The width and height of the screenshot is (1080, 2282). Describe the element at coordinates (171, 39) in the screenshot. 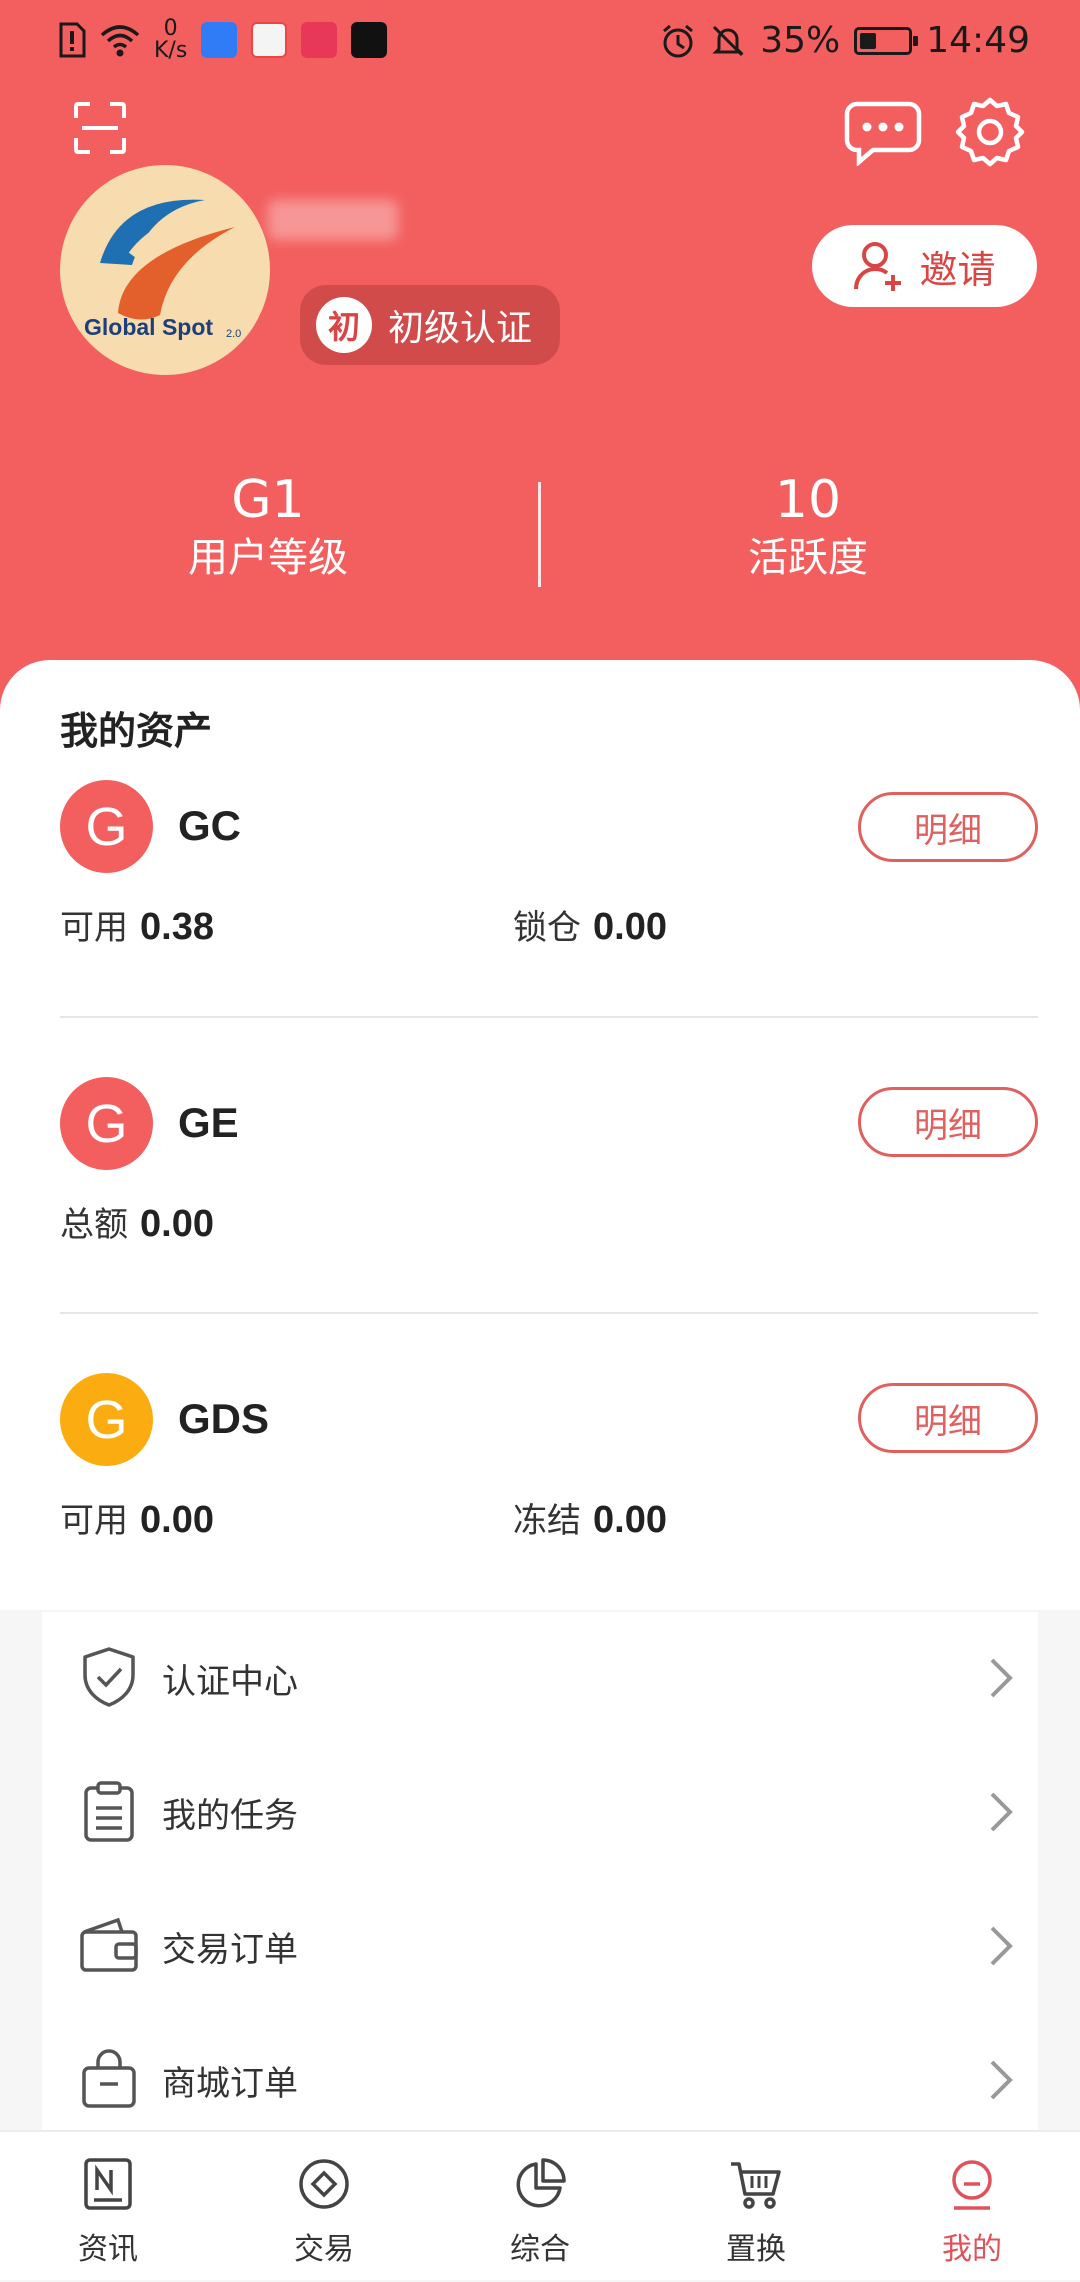

I see `net-speed: 0 K/s` at that location.